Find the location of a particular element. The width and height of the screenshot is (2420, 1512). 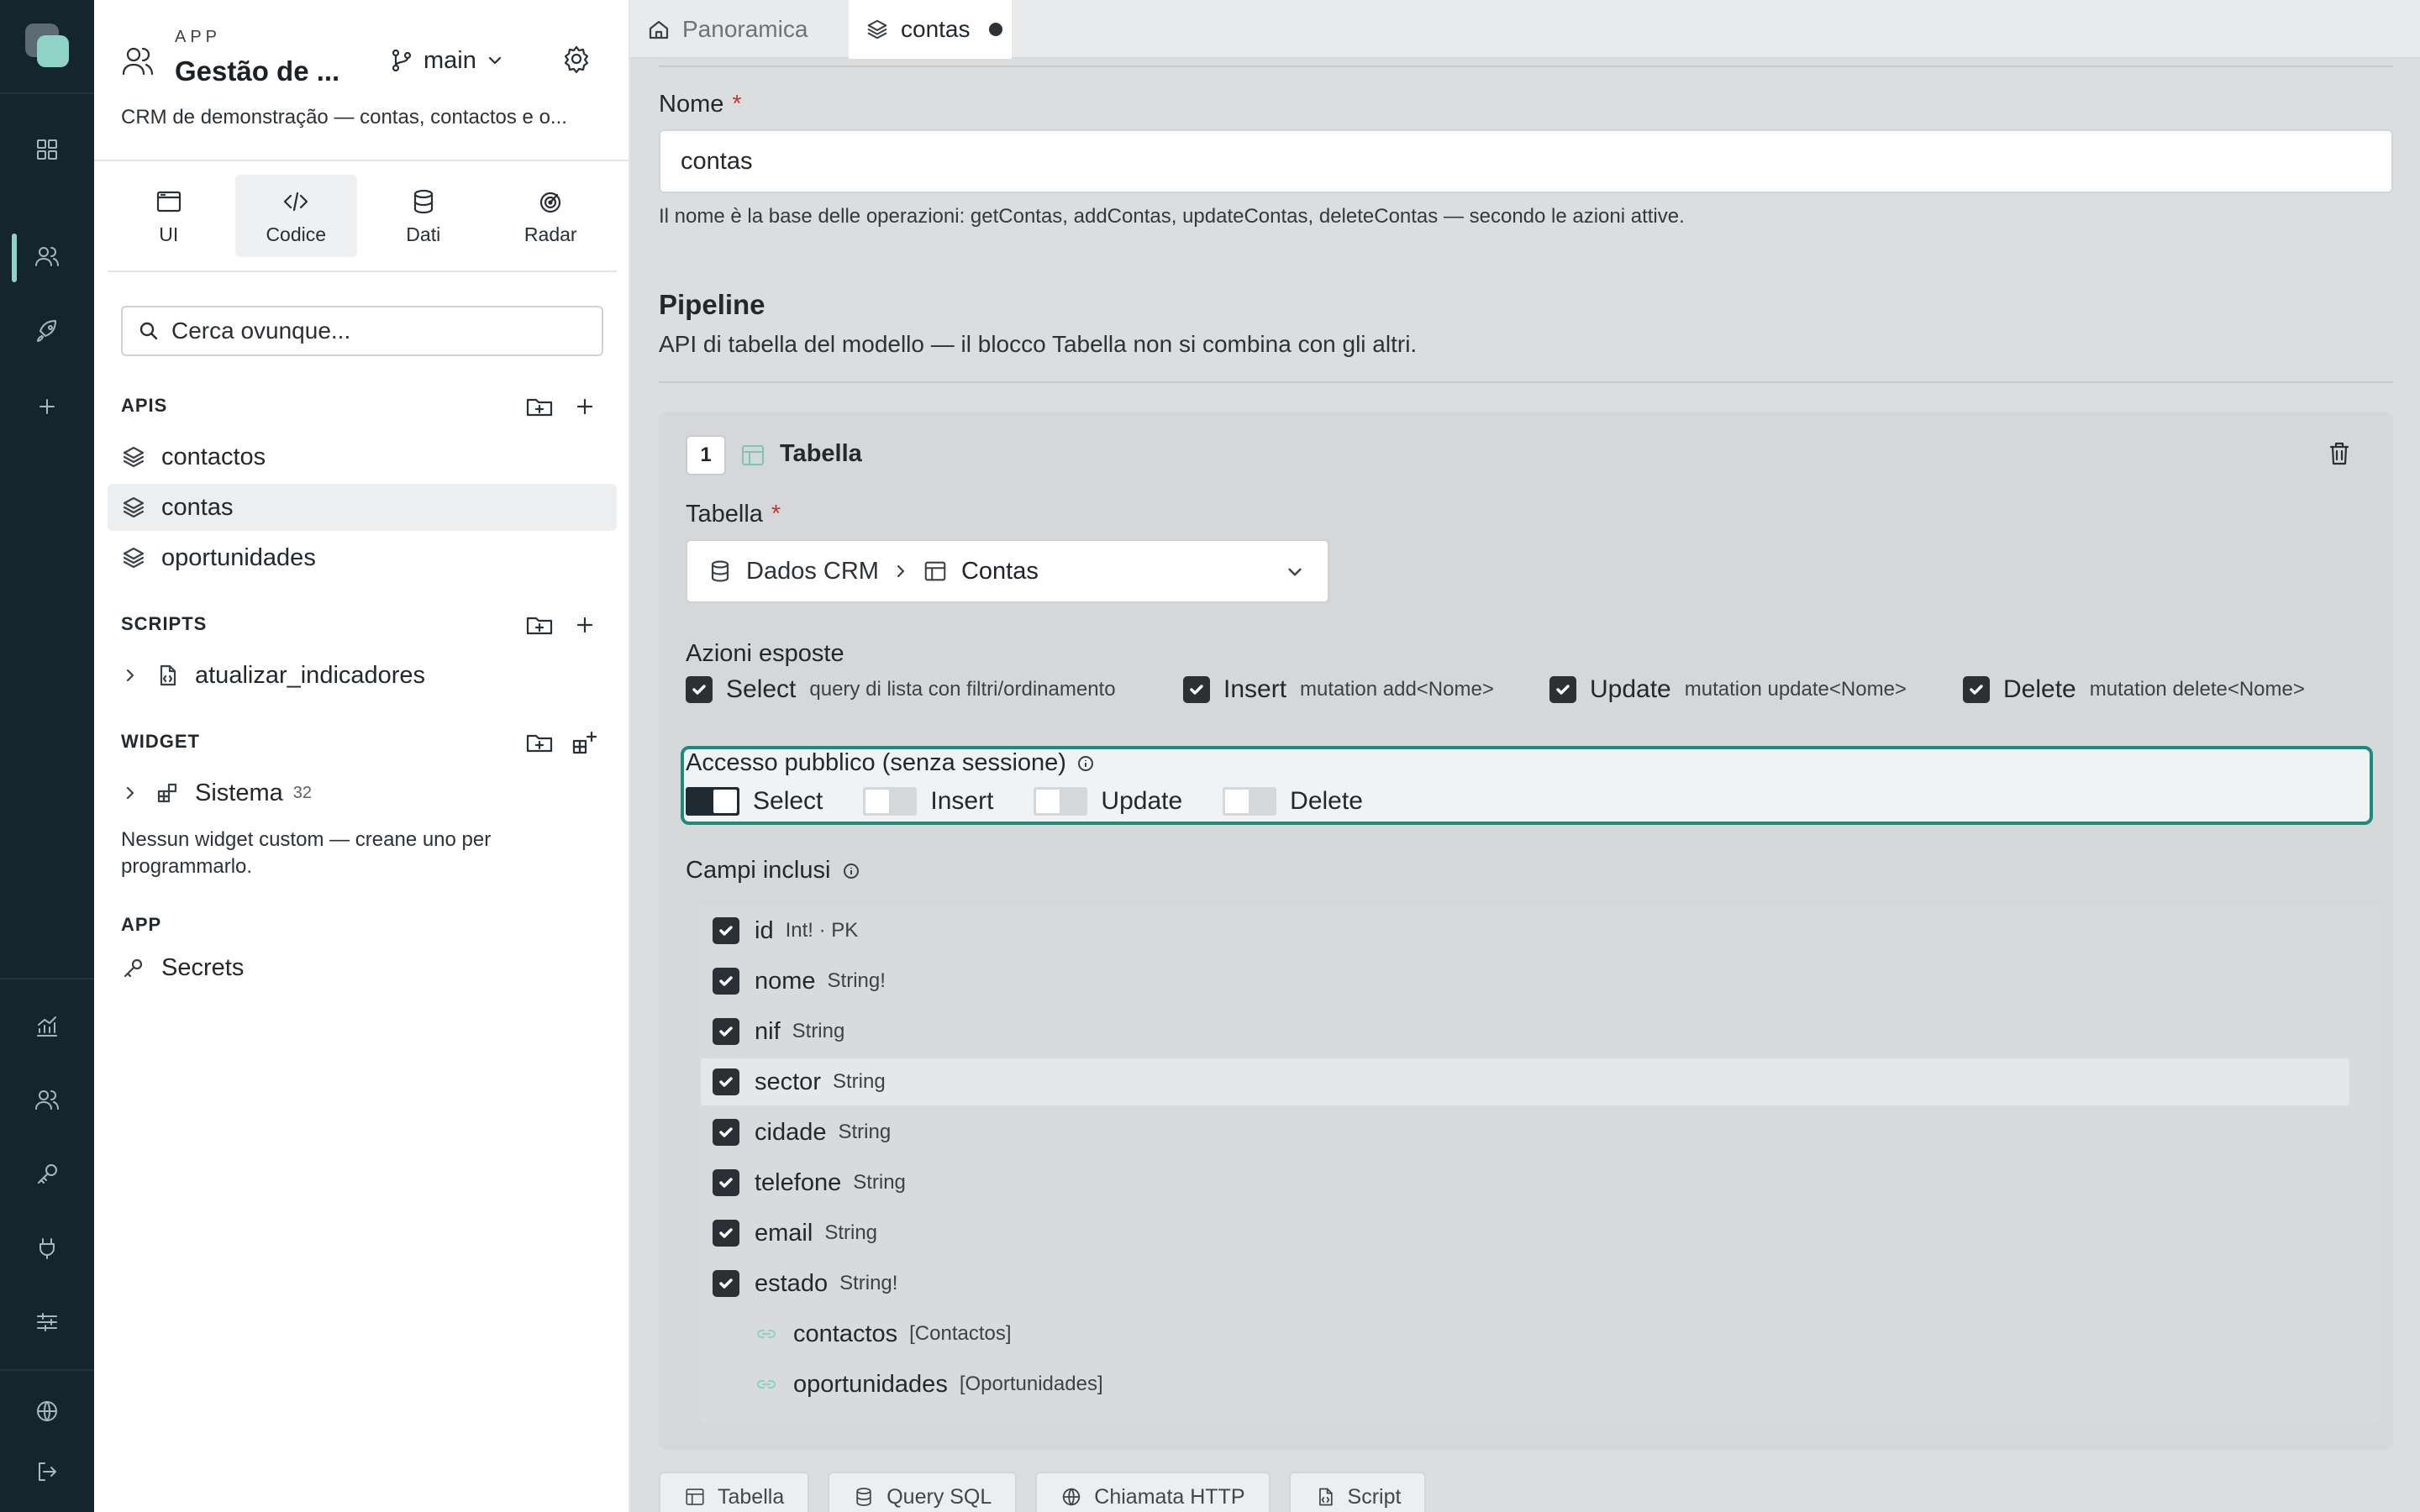

public-toggle-update: Update is located at coordinates (1108, 801).